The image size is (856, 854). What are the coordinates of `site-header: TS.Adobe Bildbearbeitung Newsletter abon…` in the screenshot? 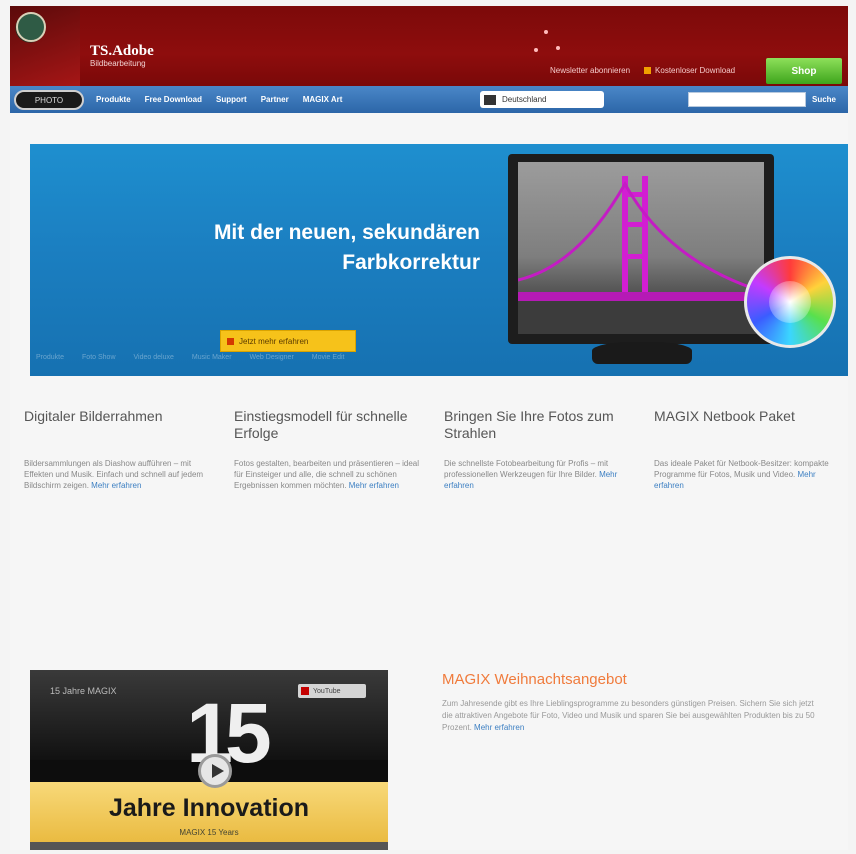 It's located at (429, 46).